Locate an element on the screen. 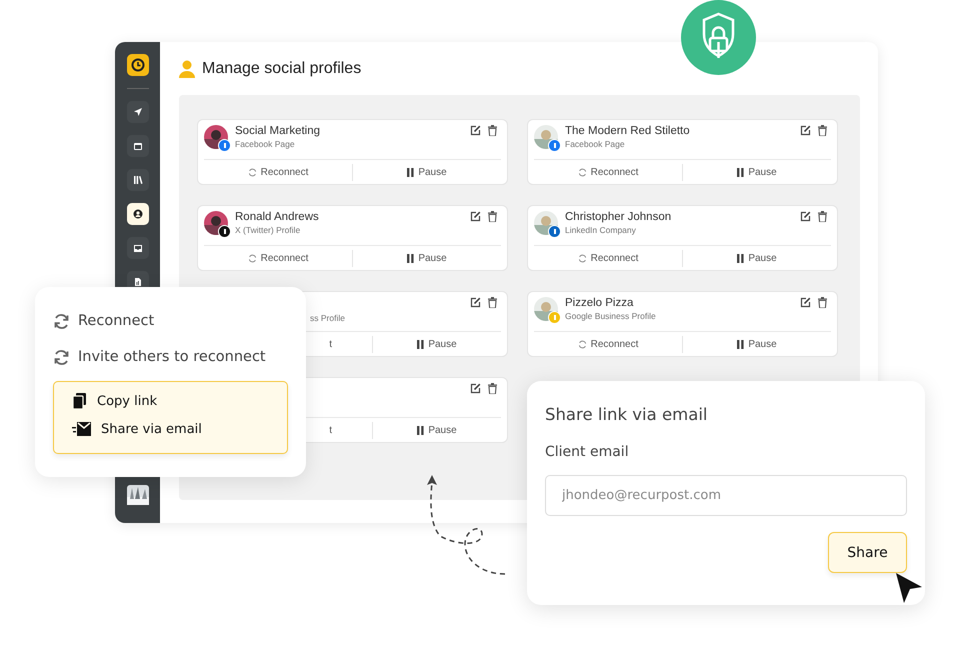 The image size is (960, 656). share-button: Share is located at coordinates (867, 552).